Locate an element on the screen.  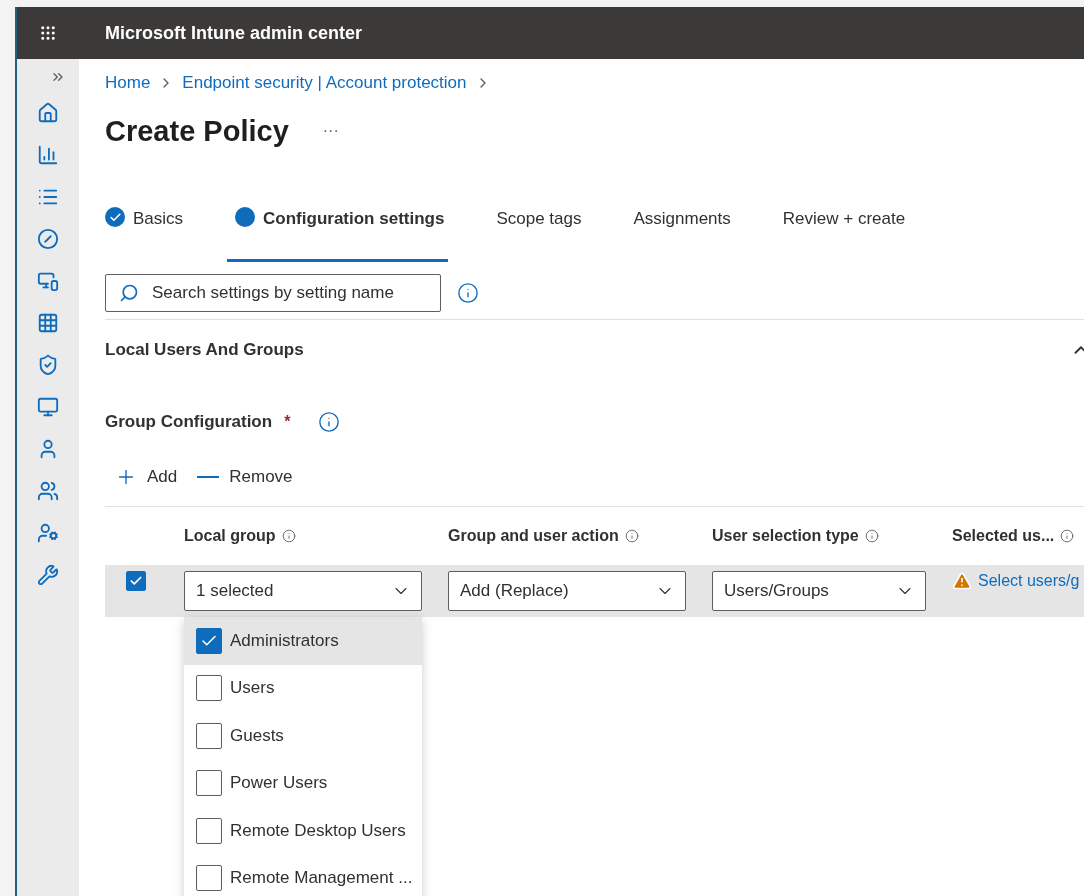
wizard-tab: Scope tags is located at coordinates (541, 234).